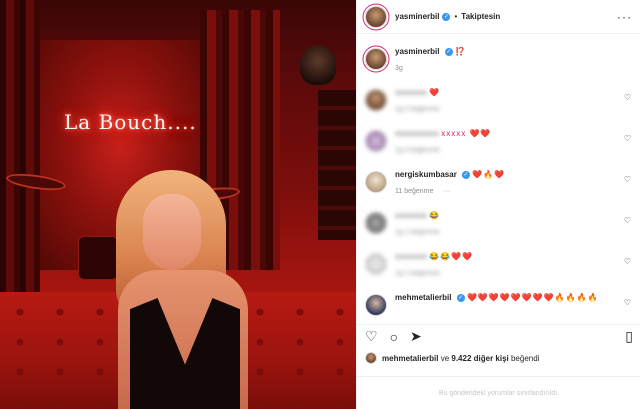 The width and height of the screenshot is (640, 409). What do you see at coordinates (410, 358) in the screenshot?
I see `first-liker: mehmetalierbil` at bounding box center [410, 358].